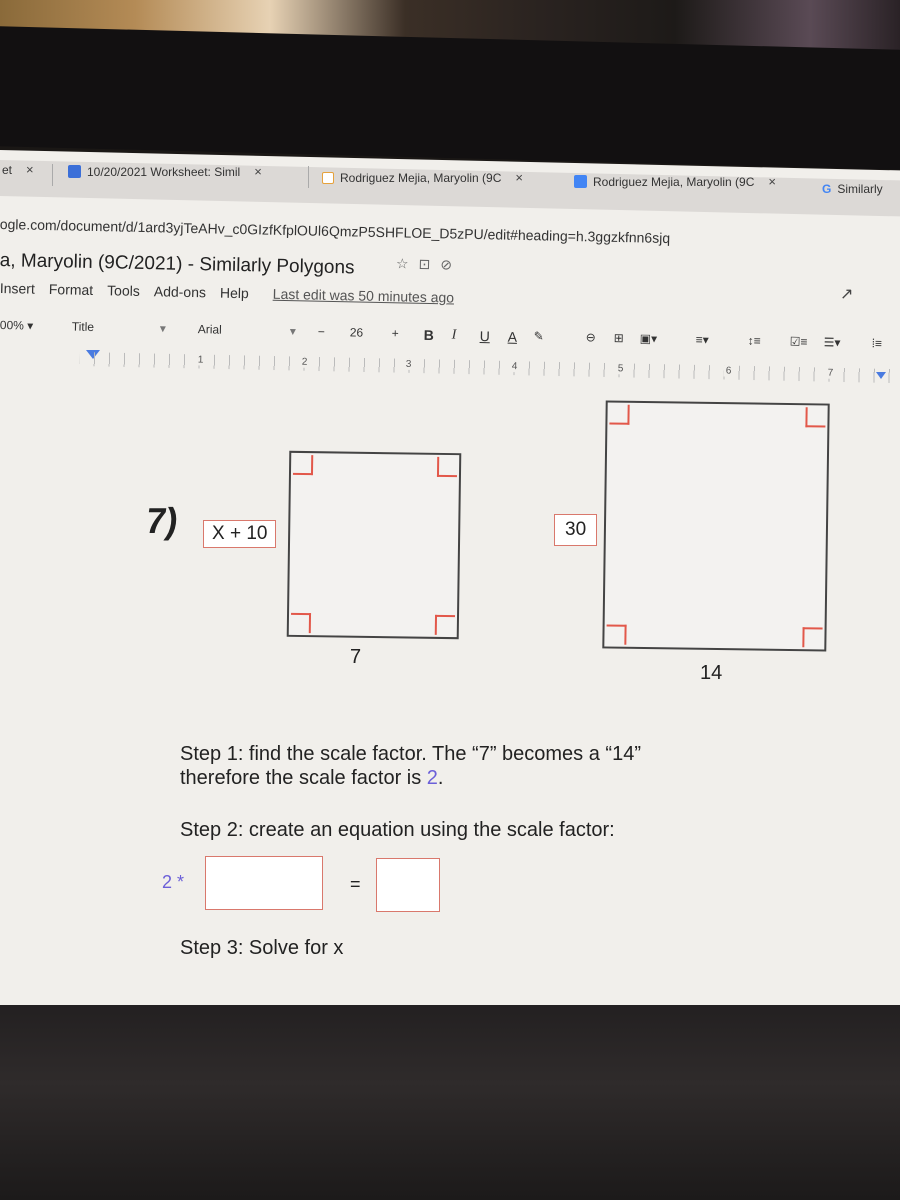 Image resolution: width=900 pixels, height=1200 pixels. I want to click on drive-icon, so click(328, 177).